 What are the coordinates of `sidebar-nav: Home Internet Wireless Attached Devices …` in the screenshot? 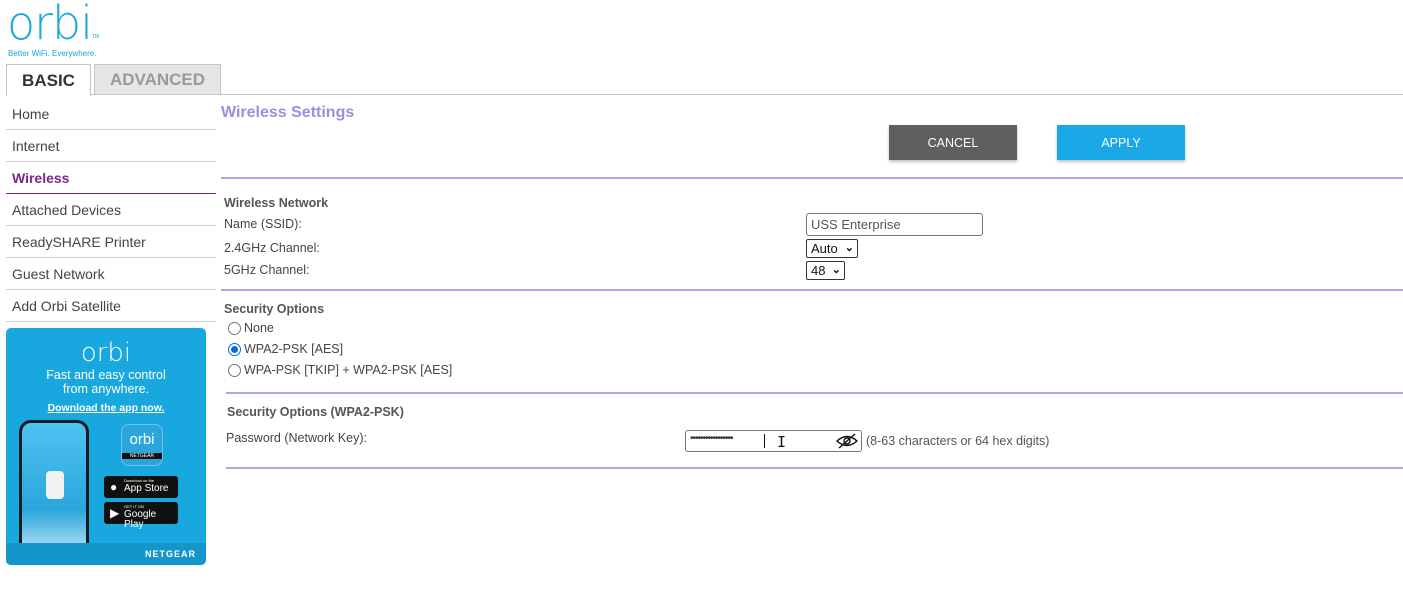 It's located at (111, 210).